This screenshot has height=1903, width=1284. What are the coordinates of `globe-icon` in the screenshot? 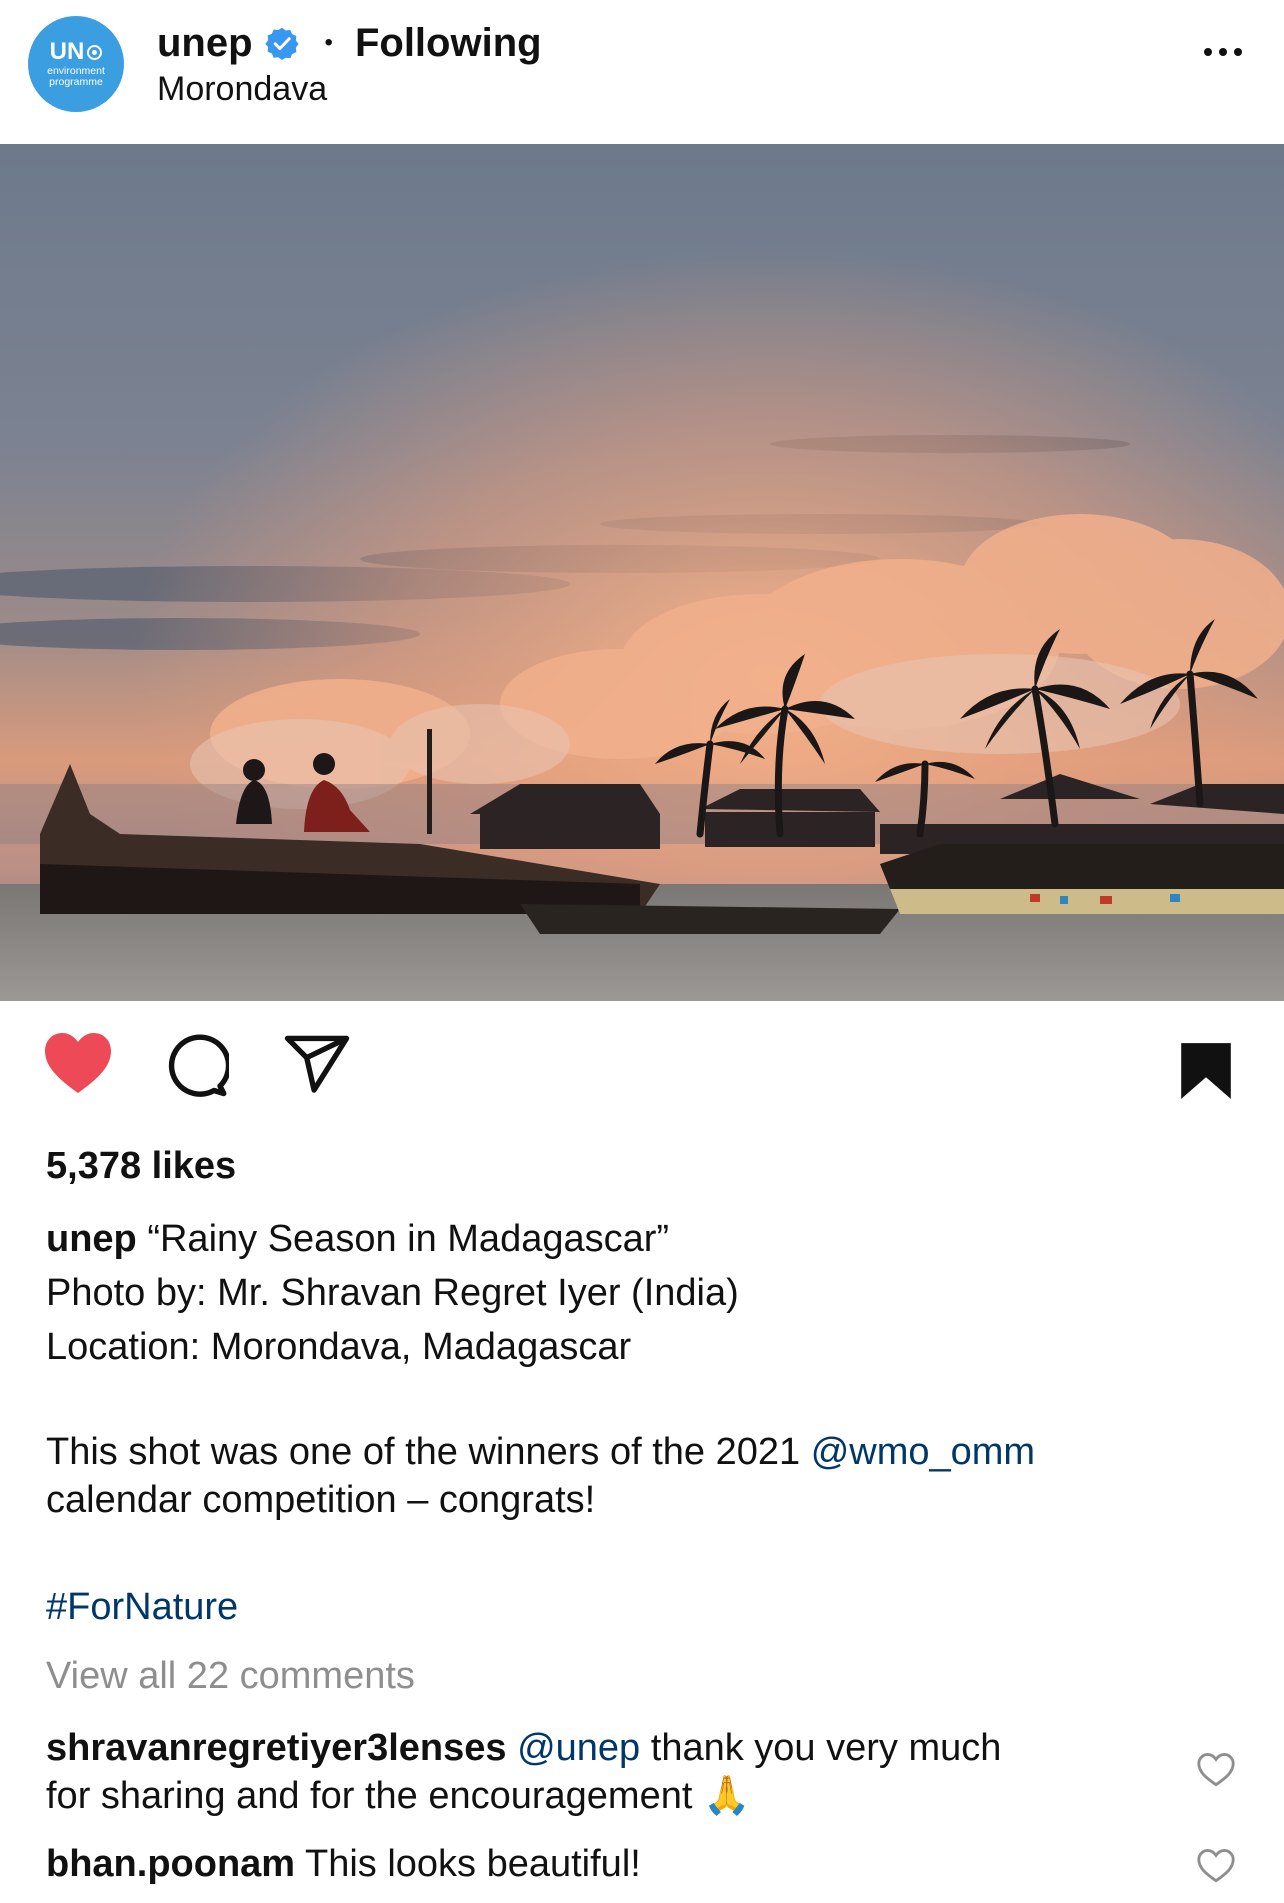 It's located at (95, 52).